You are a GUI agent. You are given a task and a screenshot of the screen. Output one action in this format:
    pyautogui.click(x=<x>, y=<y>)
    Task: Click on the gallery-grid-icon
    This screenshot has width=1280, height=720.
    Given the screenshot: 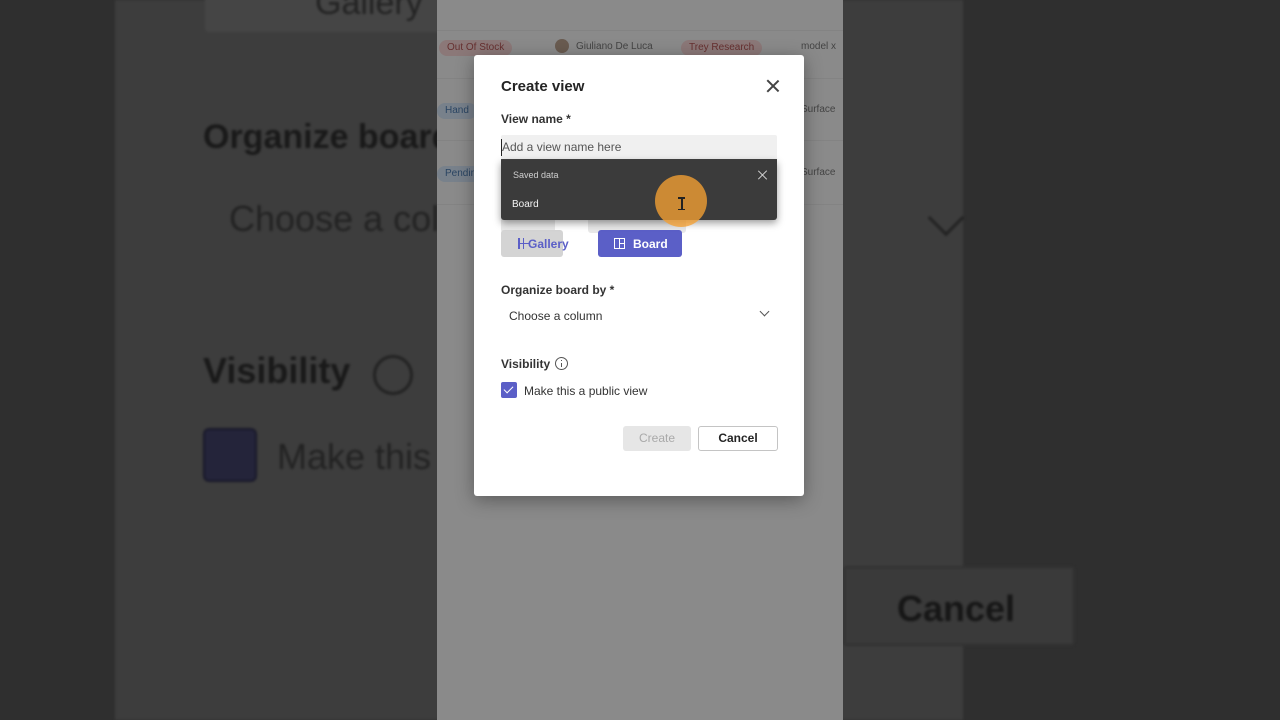 What is the action you would take?
    pyautogui.click(x=523, y=243)
    